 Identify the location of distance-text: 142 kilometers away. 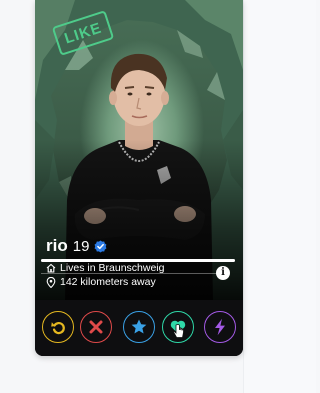
(108, 282).